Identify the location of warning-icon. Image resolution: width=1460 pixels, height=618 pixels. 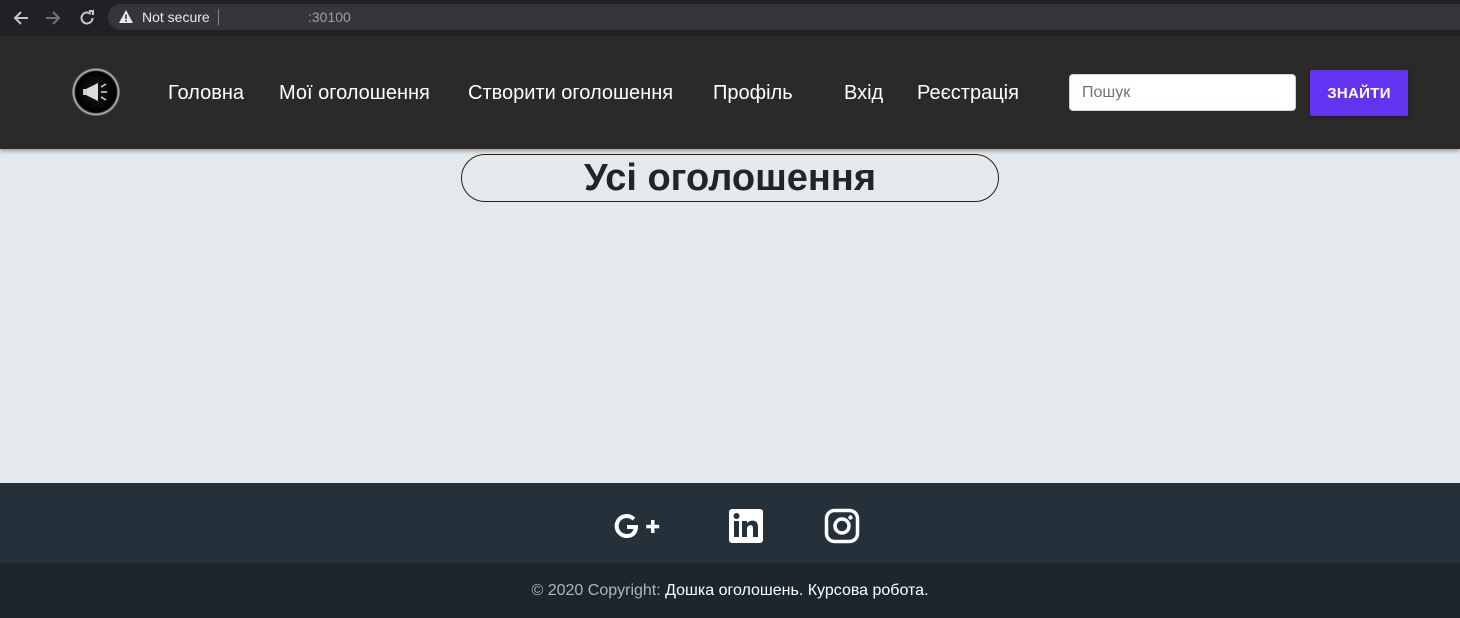
(126, 17).